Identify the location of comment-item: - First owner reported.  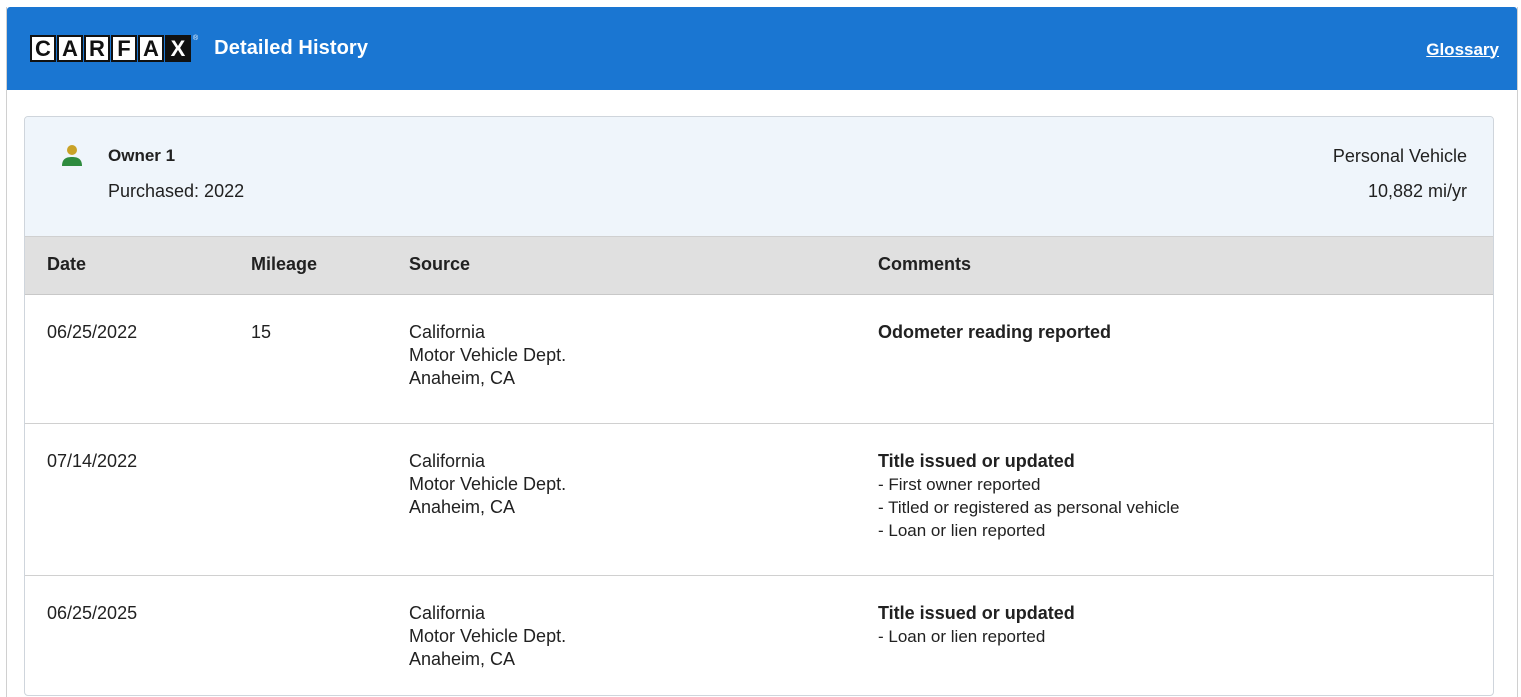
(959, 484).